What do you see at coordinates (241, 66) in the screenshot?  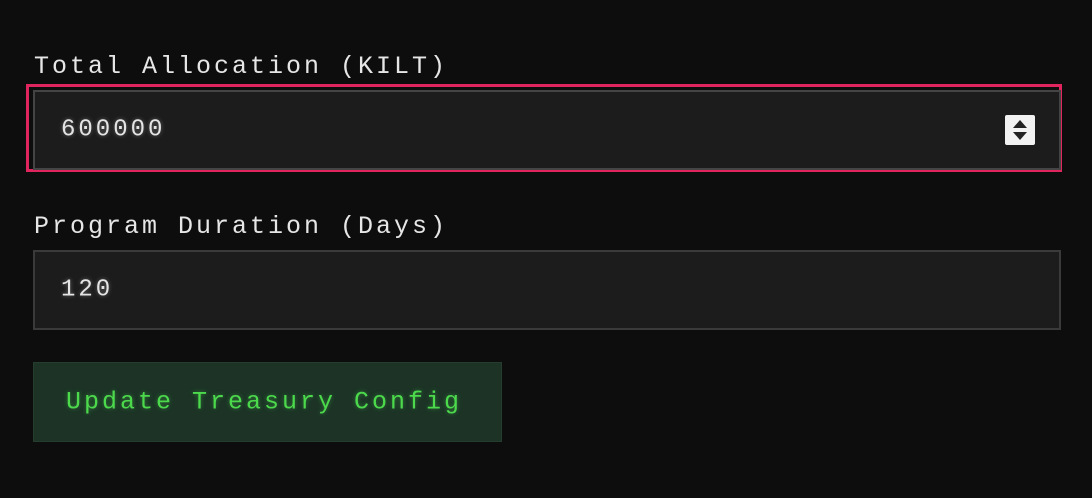 I see `total-allocation-label: Total Allocation (KILT)` at bounding box center [241, 66].